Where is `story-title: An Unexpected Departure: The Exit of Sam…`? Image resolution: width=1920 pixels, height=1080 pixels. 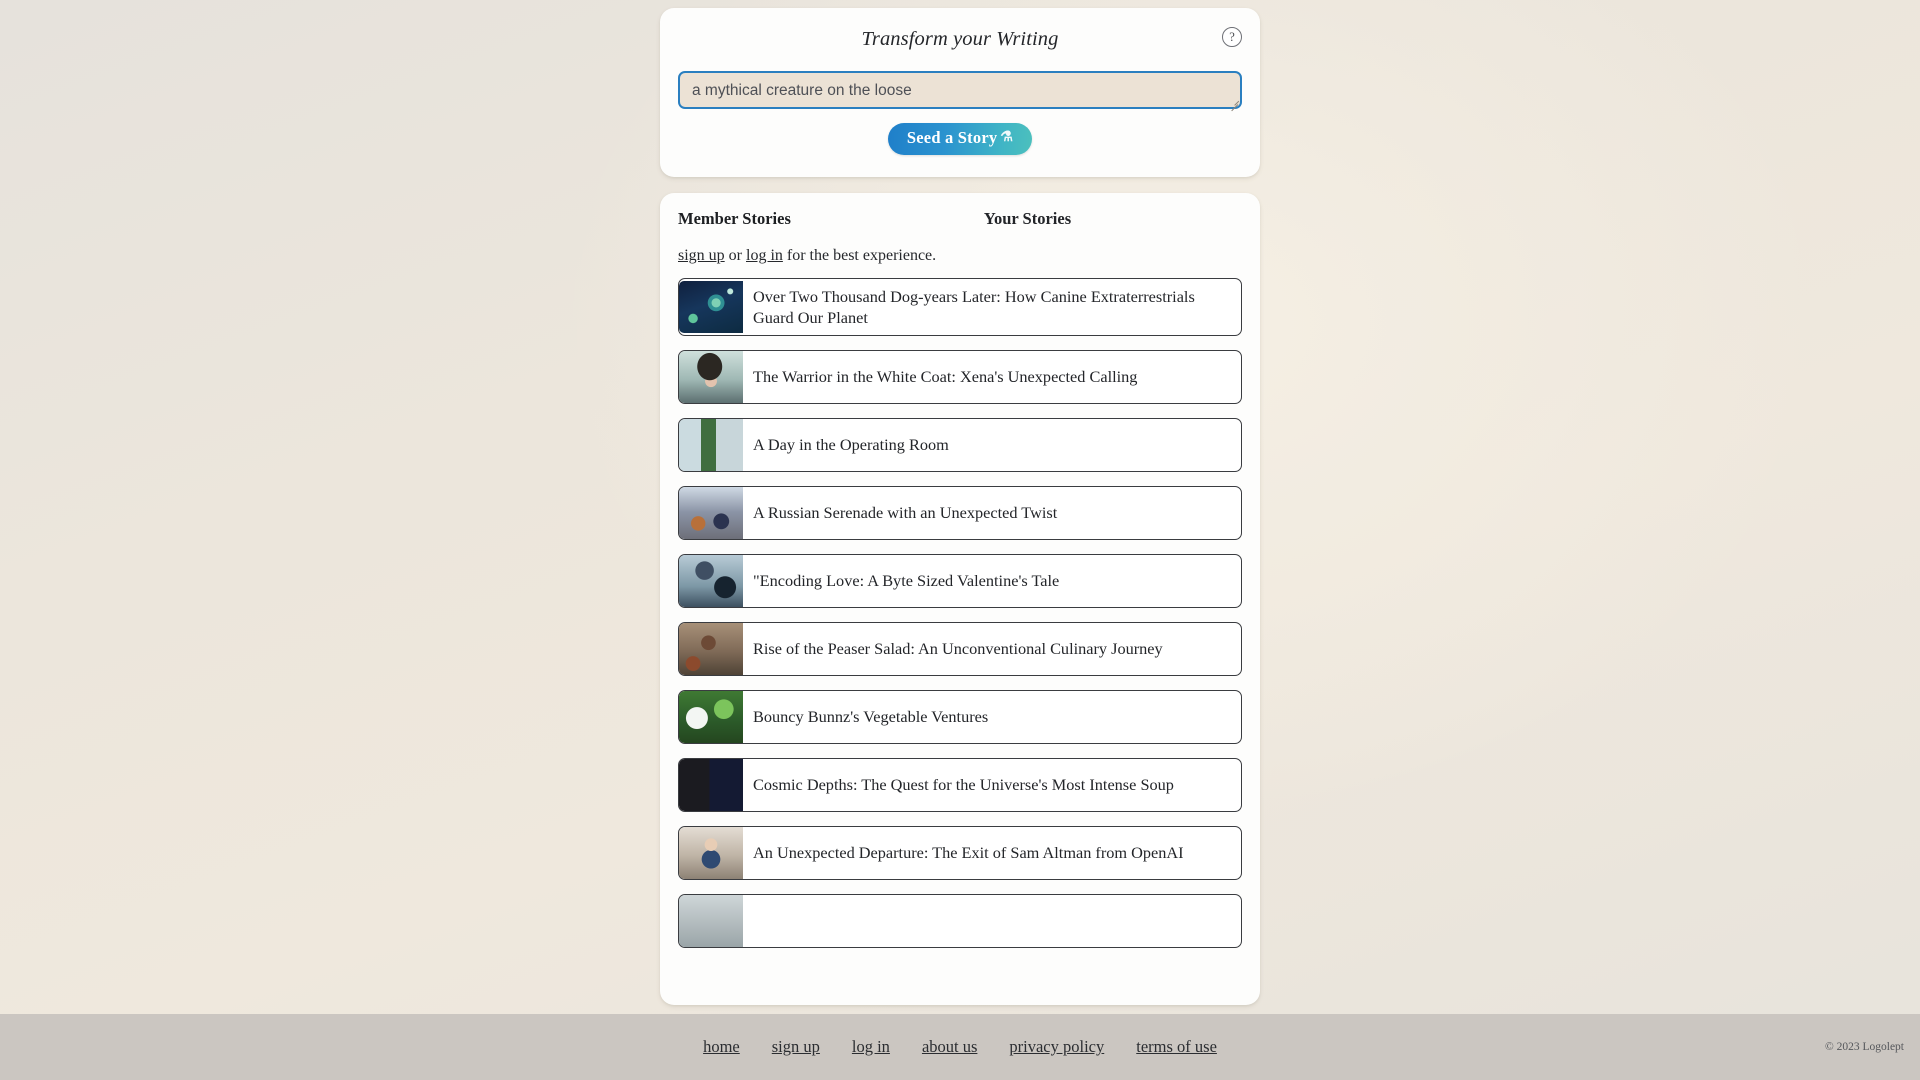 story-title: An Unexpected Departure: The Exit of Sam… is located at coordinates (968, 852).